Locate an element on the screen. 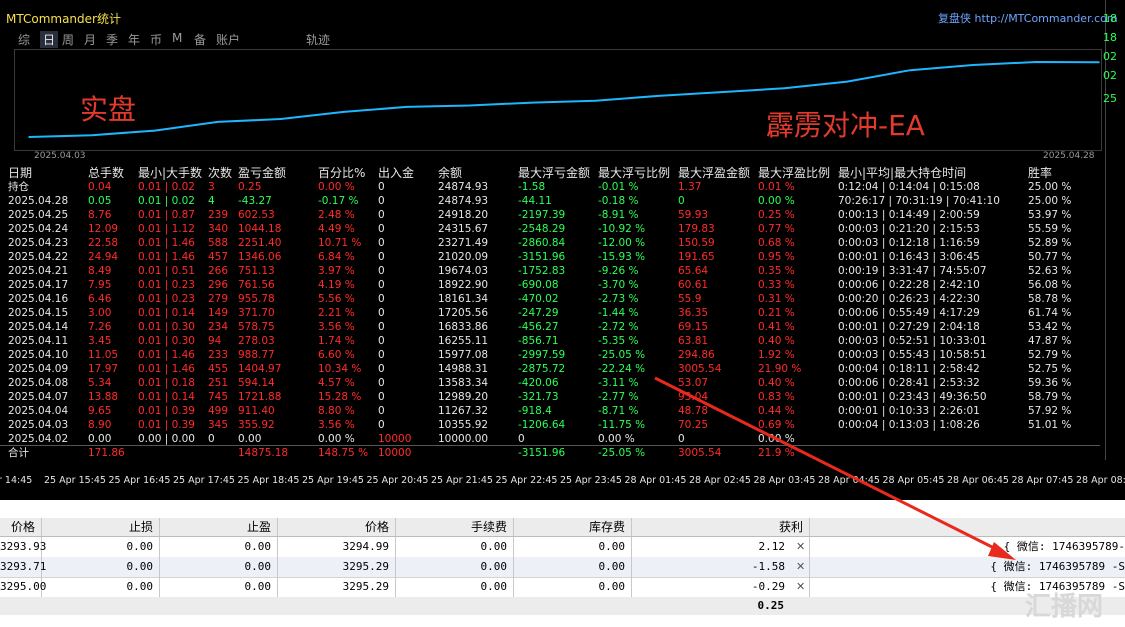  cell-hold: 0:00:13 | 0:14:49 | 2:00:59 is located at coordinates (909, 215).